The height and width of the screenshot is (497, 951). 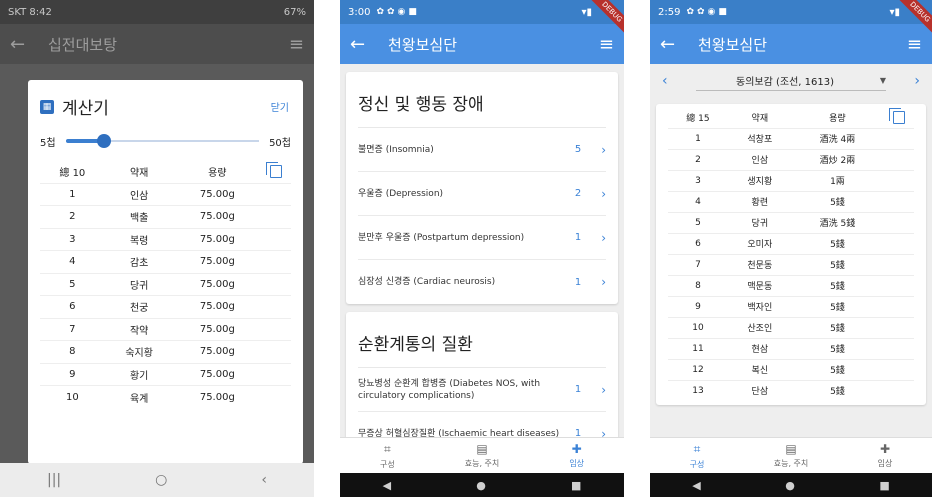 What do you see at coordinates (161, 480) in the screenshot?
I see `home-icon: ○` at bounding box center [161, 480].